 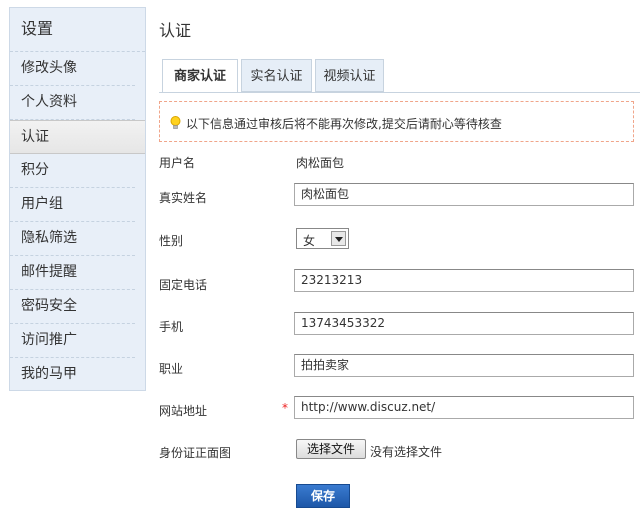 What do you see at coordinates (331, 449) in the screenshot?
I see `choose-file-button: 选择文件` at bounding box center [331, 449].